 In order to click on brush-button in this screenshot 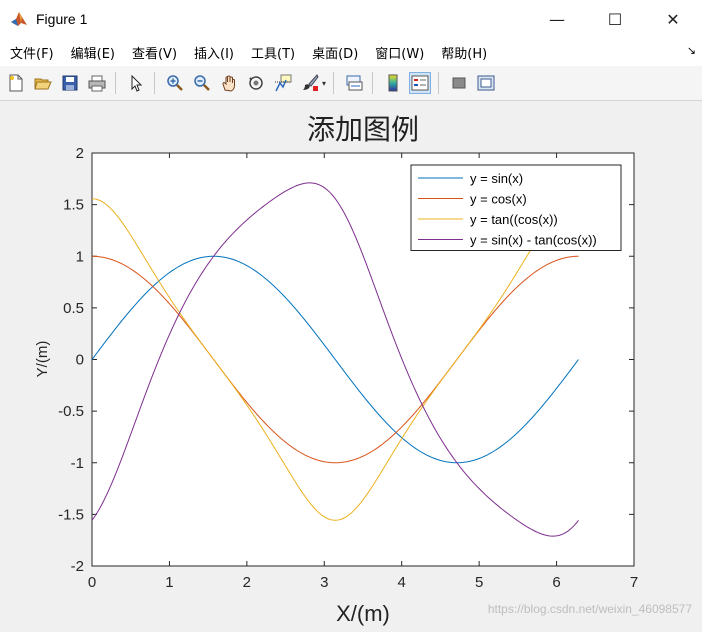, I will do `click(310, 83)`.